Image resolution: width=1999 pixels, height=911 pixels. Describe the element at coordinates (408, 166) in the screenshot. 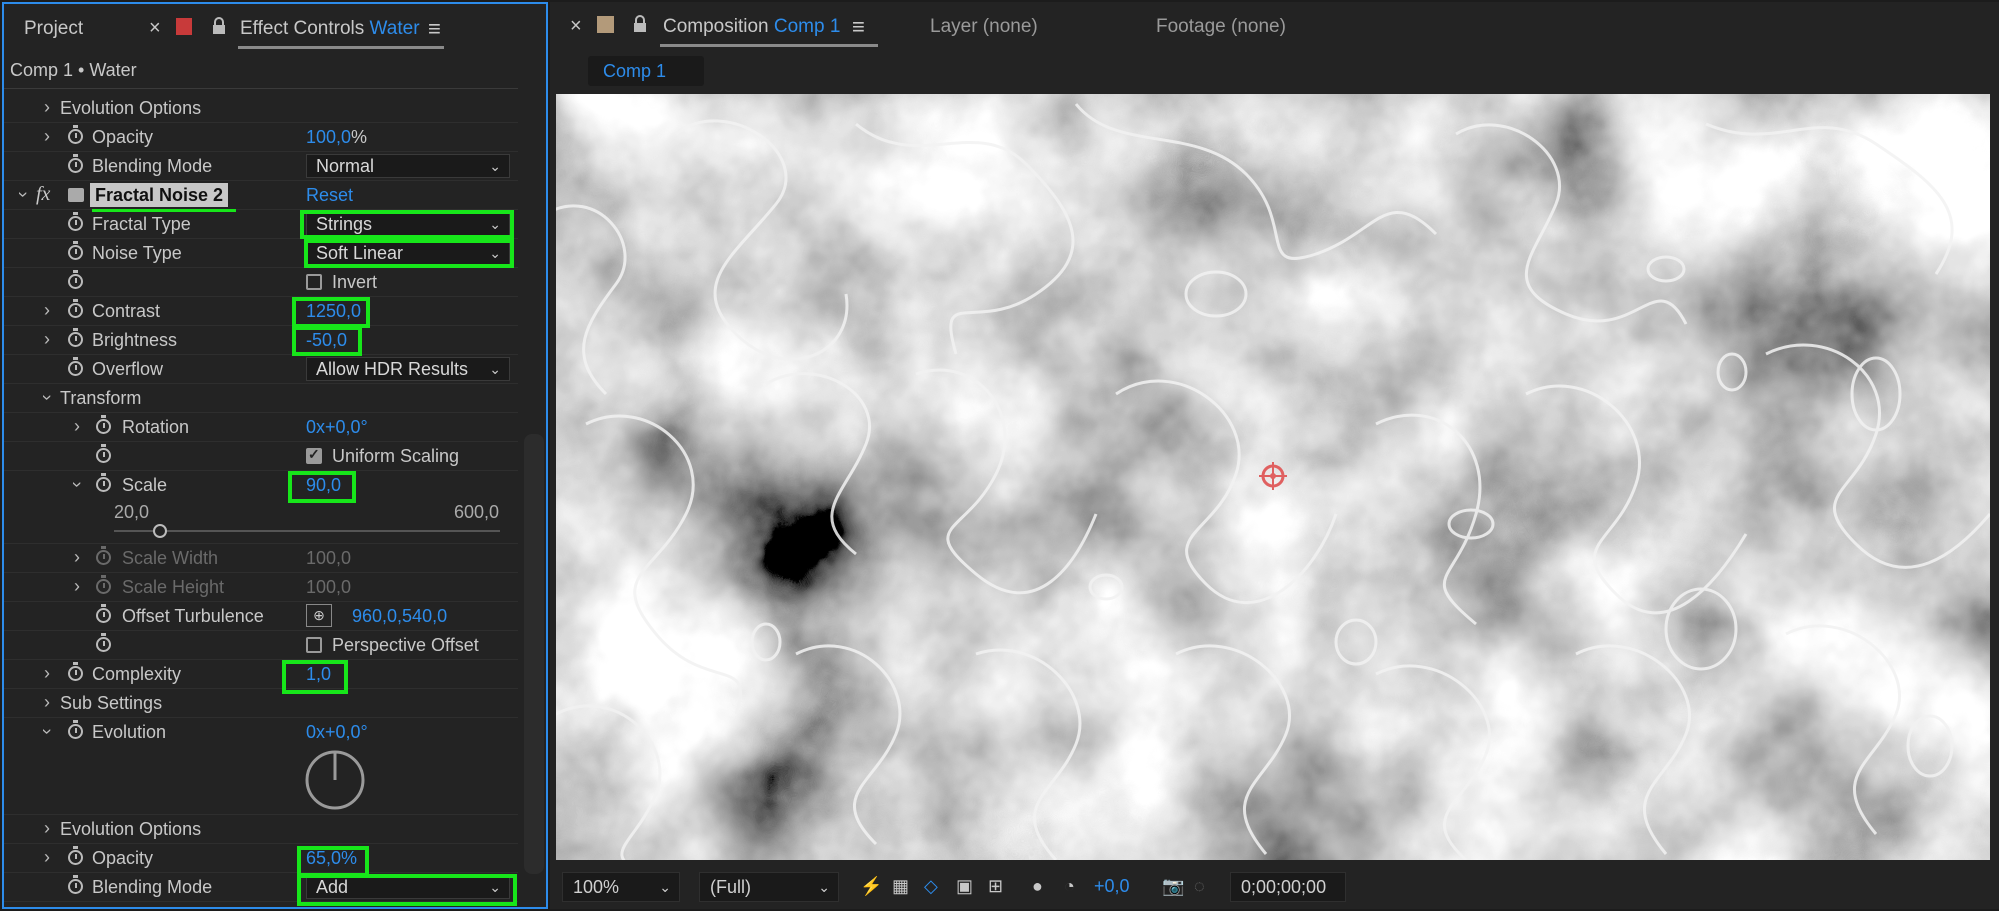

I see `blending-mode-1-dropdown: Normal ⌄` at that location.